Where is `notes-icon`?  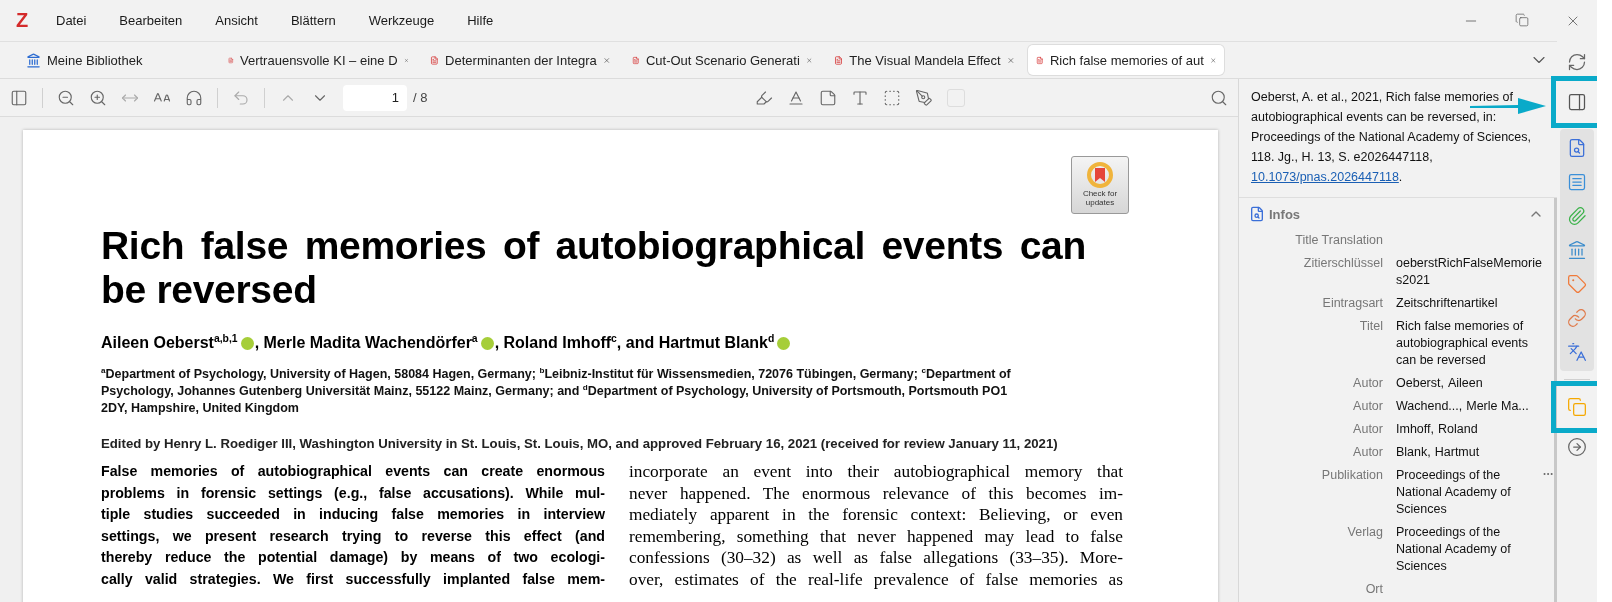
notes-icon is located at coordinates (1577, 407).